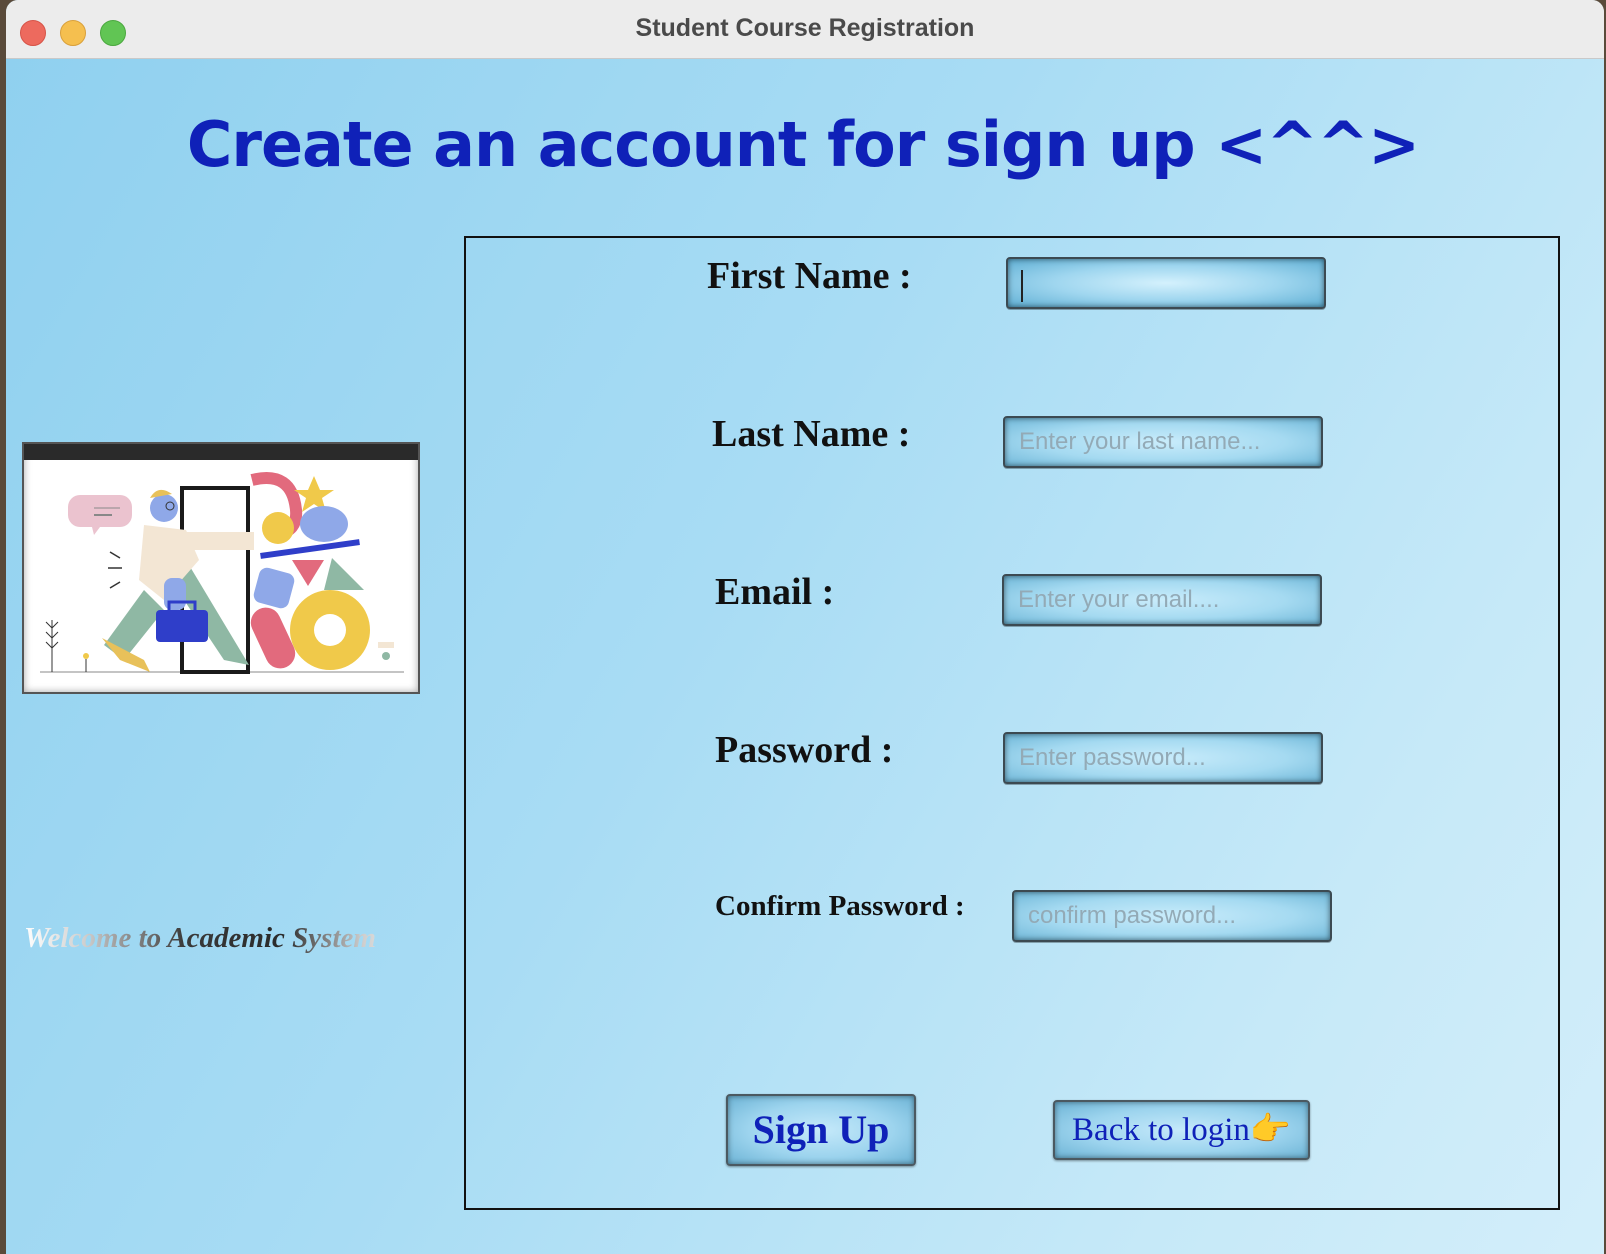  I want to click on email-label: Email :, so click(775, 592).